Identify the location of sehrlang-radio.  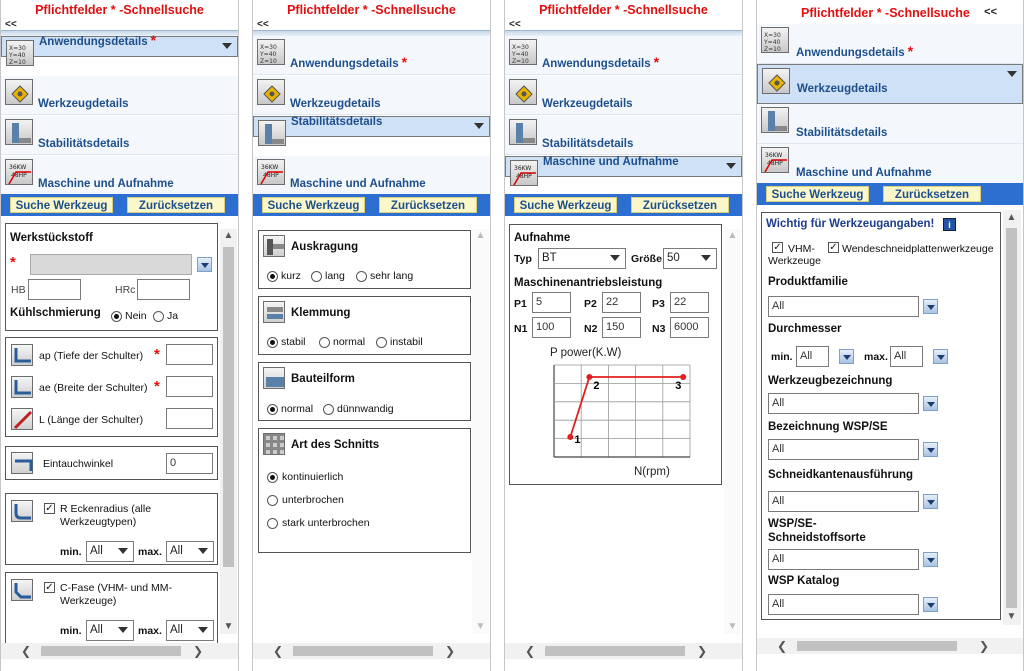
(361, 276).